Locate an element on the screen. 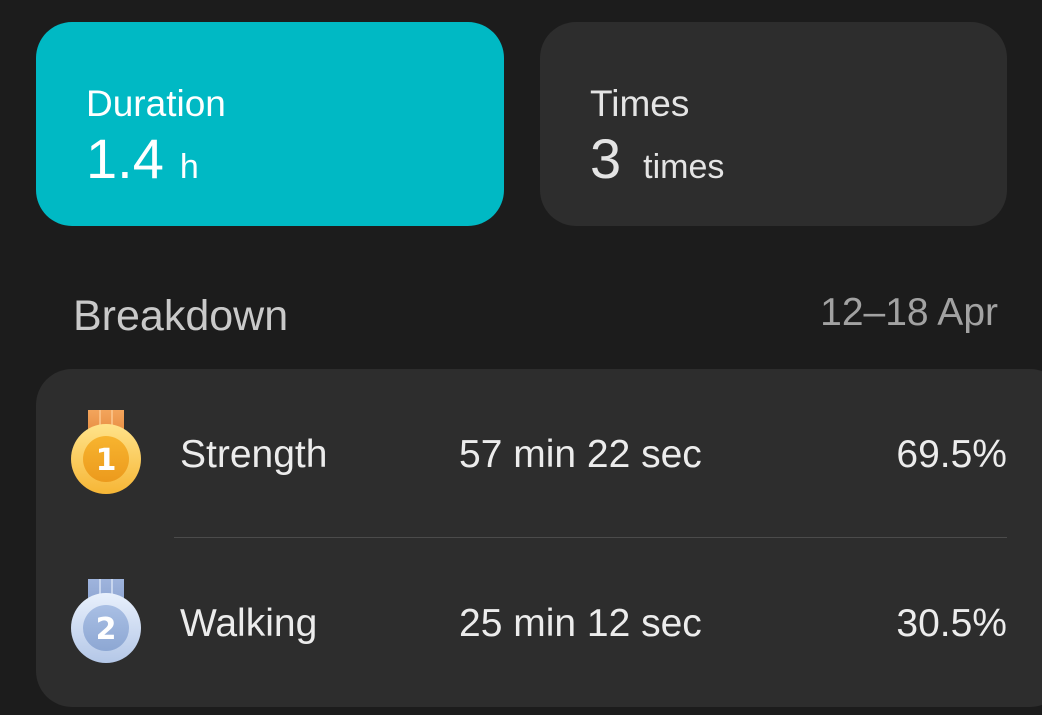 The height and width of the screenshot is (715, 1042). silver-medal-icon: 2 is located at coordinates (106, 621).